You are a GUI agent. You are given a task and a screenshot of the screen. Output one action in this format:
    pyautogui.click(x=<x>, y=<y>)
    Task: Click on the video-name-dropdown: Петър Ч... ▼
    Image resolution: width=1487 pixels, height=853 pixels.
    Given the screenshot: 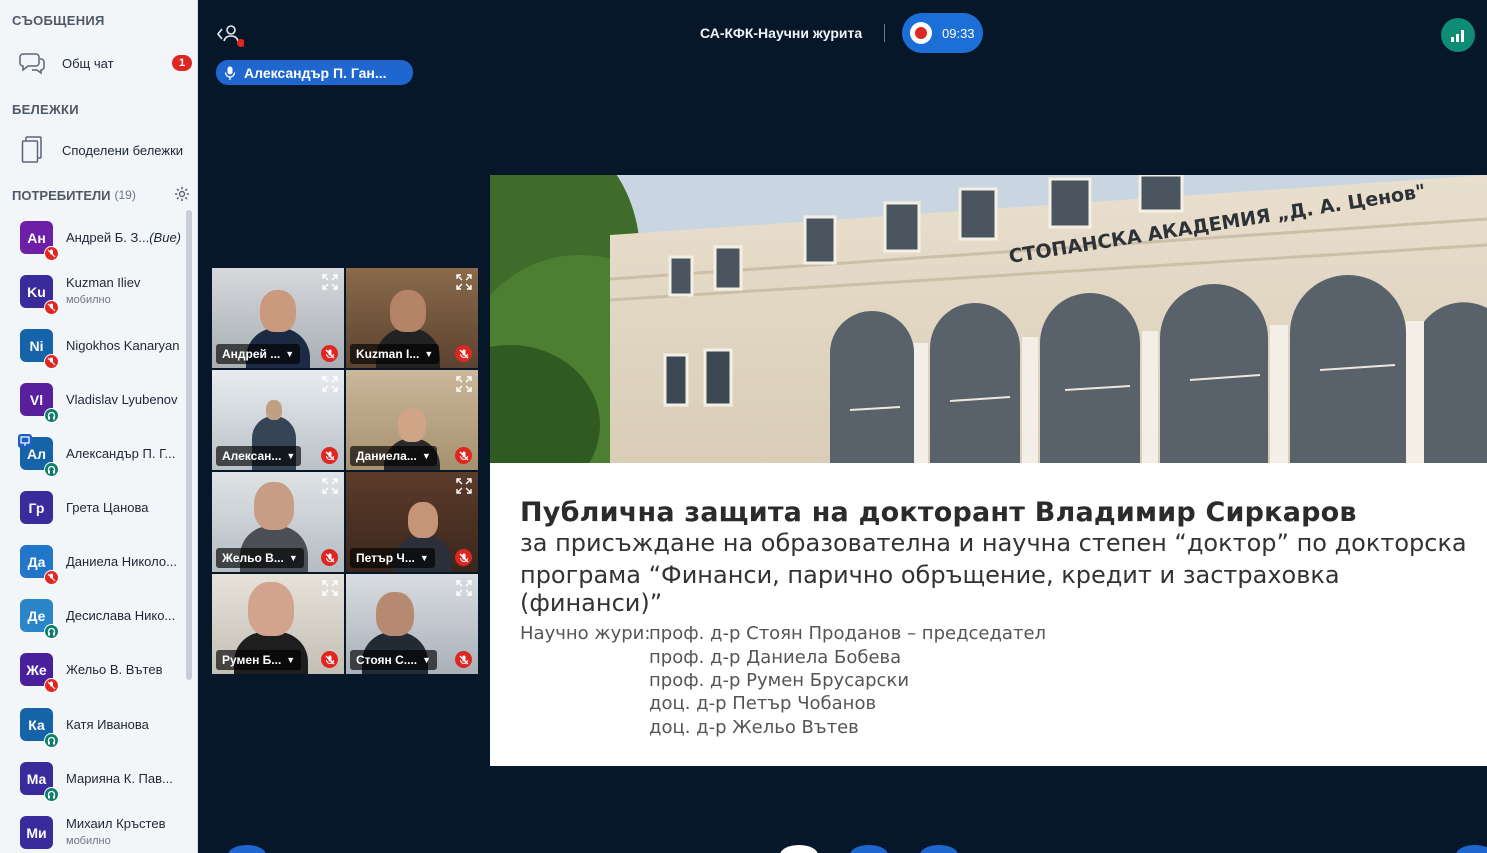 What is the action you would take?
    pyautogui.click(x=392, y=558)
    